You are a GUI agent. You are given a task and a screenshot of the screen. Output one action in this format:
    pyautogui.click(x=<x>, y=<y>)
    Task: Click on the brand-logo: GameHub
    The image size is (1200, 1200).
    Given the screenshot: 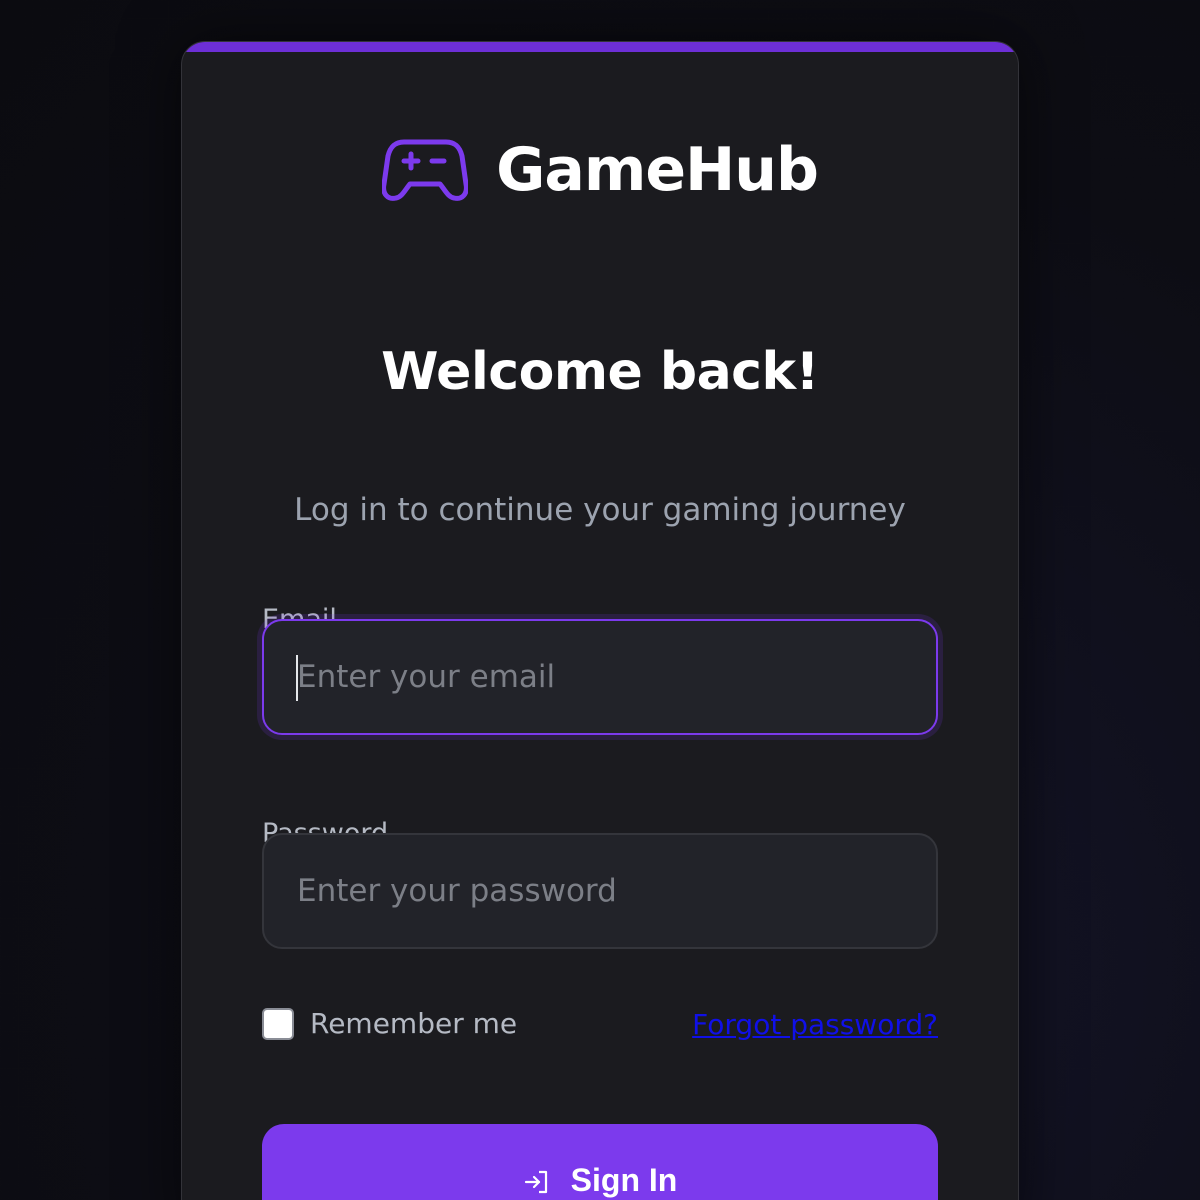 What is the action you would take?
    pyautogui.click(x=600, y=170)
    